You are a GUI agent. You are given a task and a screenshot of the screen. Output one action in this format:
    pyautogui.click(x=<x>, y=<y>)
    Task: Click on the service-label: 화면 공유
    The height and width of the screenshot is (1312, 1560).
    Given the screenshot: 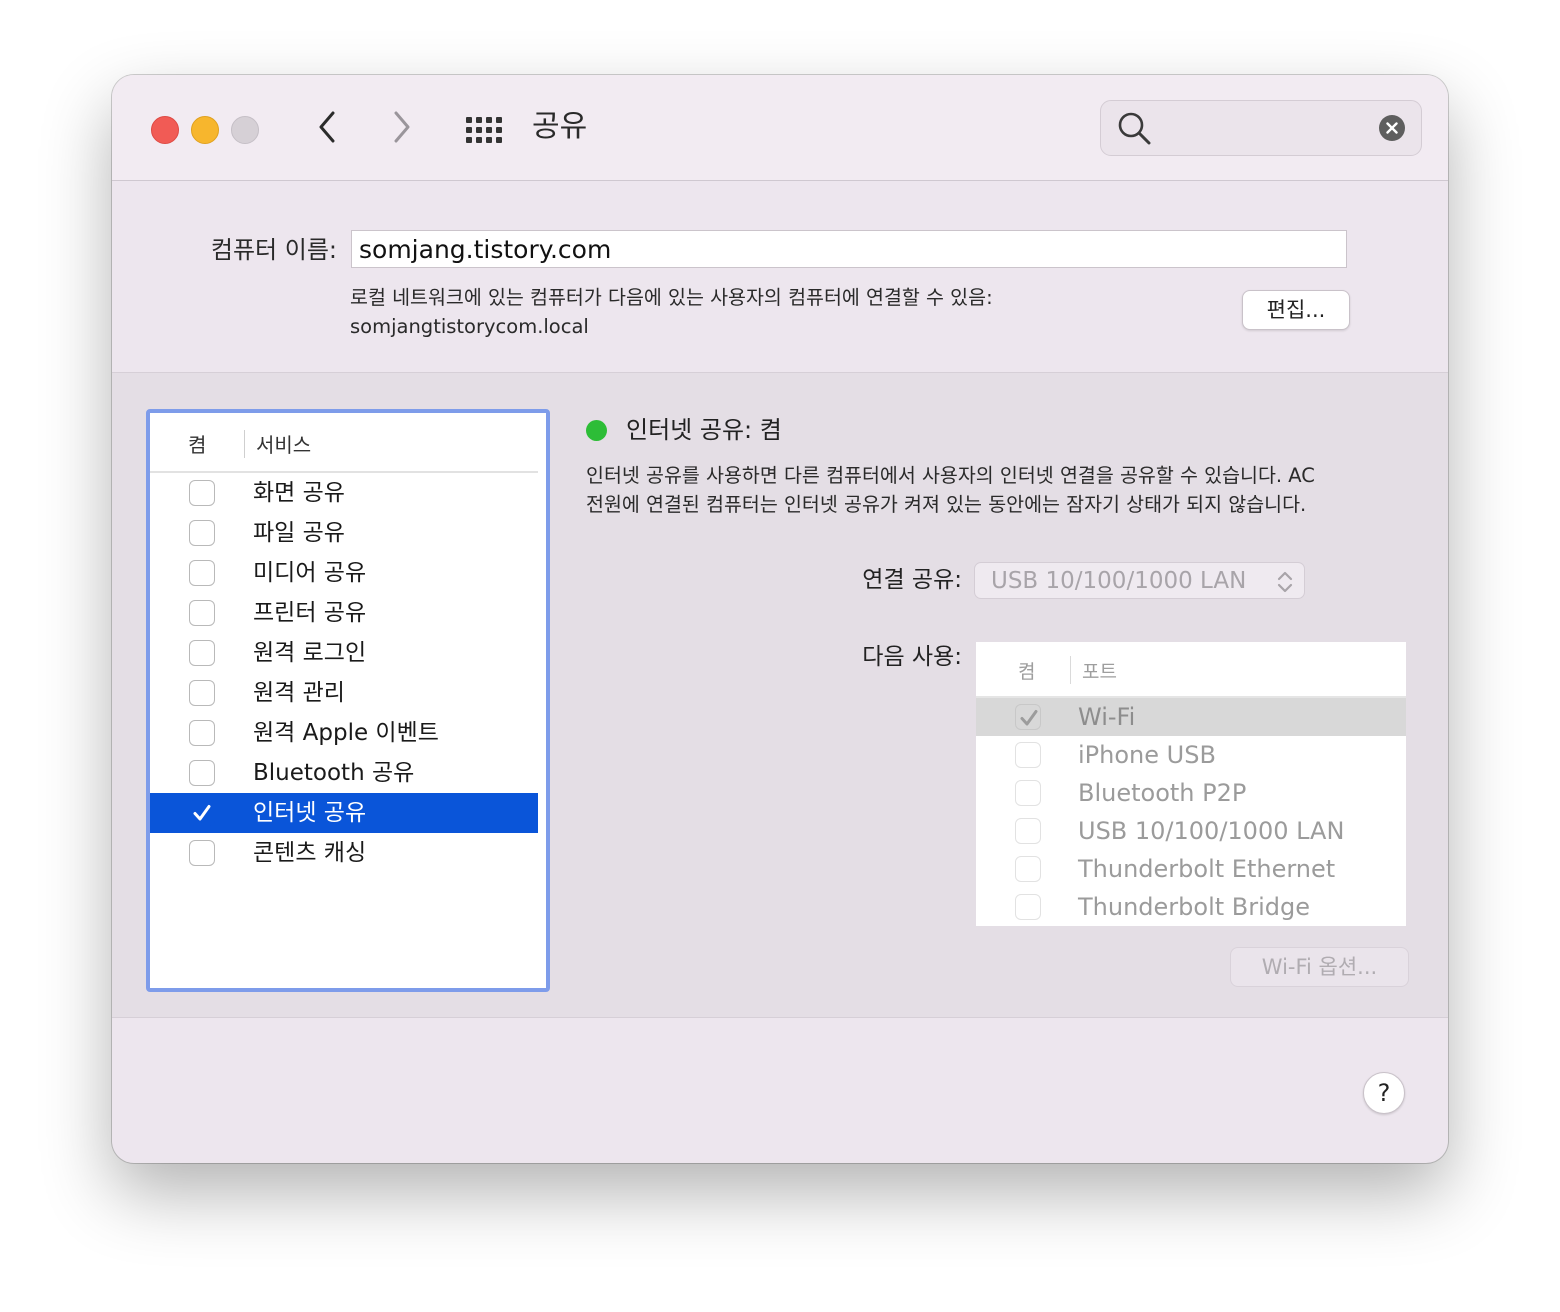 What is the action you would take?
    pyautogui.click(x=299, y=493)
    